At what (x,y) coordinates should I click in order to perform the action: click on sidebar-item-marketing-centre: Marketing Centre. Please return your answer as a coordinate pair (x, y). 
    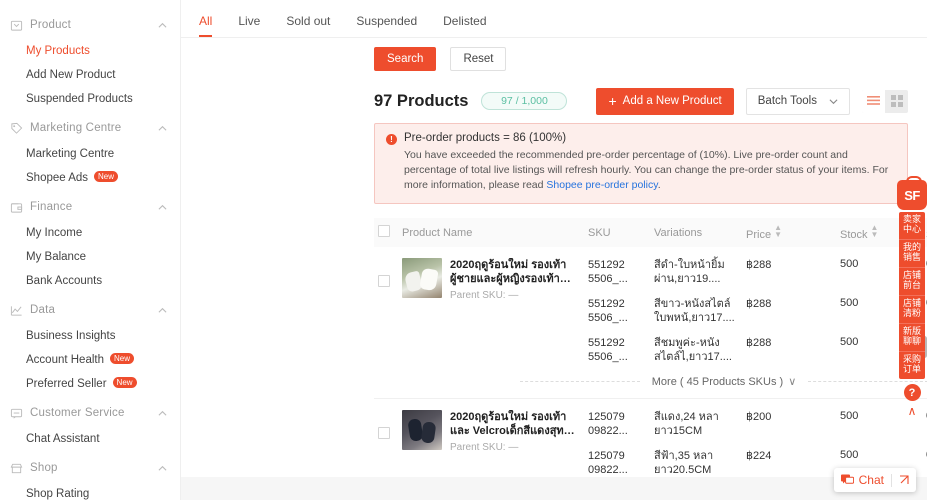
    Looking at the image, I should click on (90, 153).